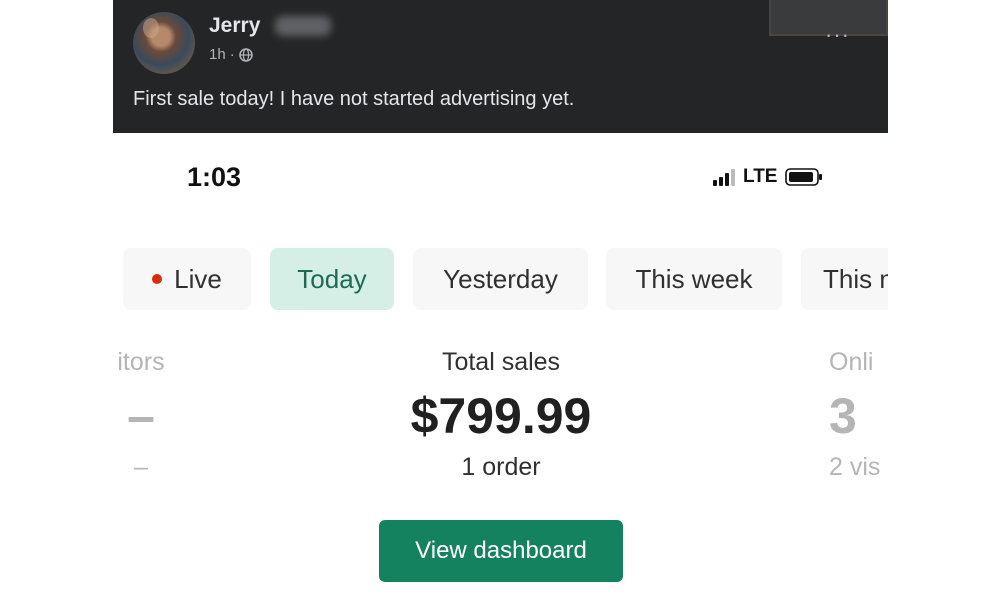  Describe the element at coordinates (198, 278) in the screenshot. I see `filter-live-label: Live` at that location.